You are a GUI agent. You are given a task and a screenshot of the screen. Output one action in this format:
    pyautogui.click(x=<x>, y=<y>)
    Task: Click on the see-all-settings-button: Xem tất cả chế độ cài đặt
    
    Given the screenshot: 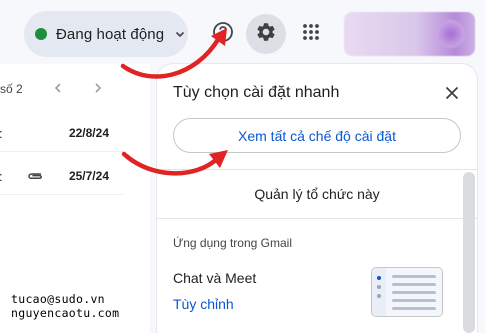 What is the action you would take?
    pyautogui.click(x=317, y=135)
    